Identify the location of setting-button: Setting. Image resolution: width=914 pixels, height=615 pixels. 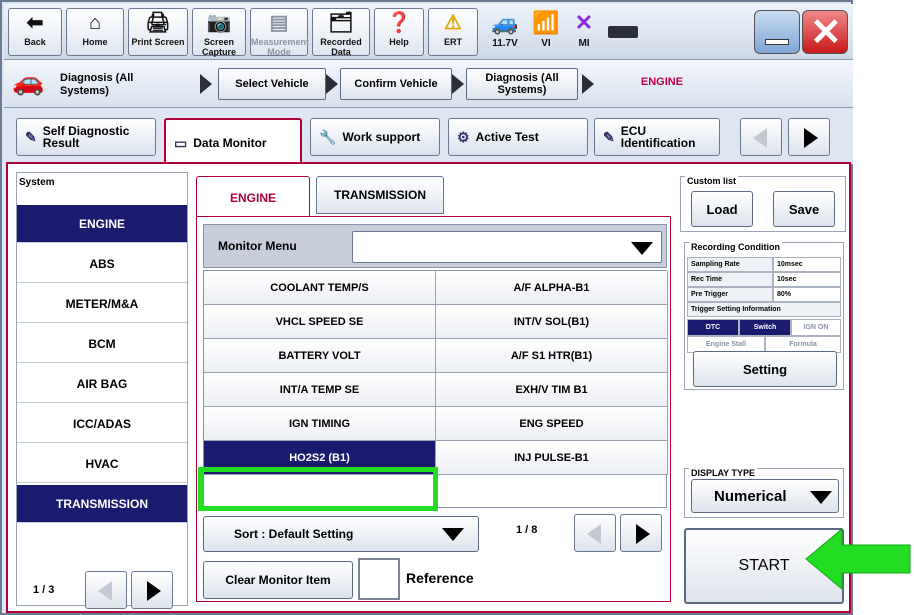
(765, 369).